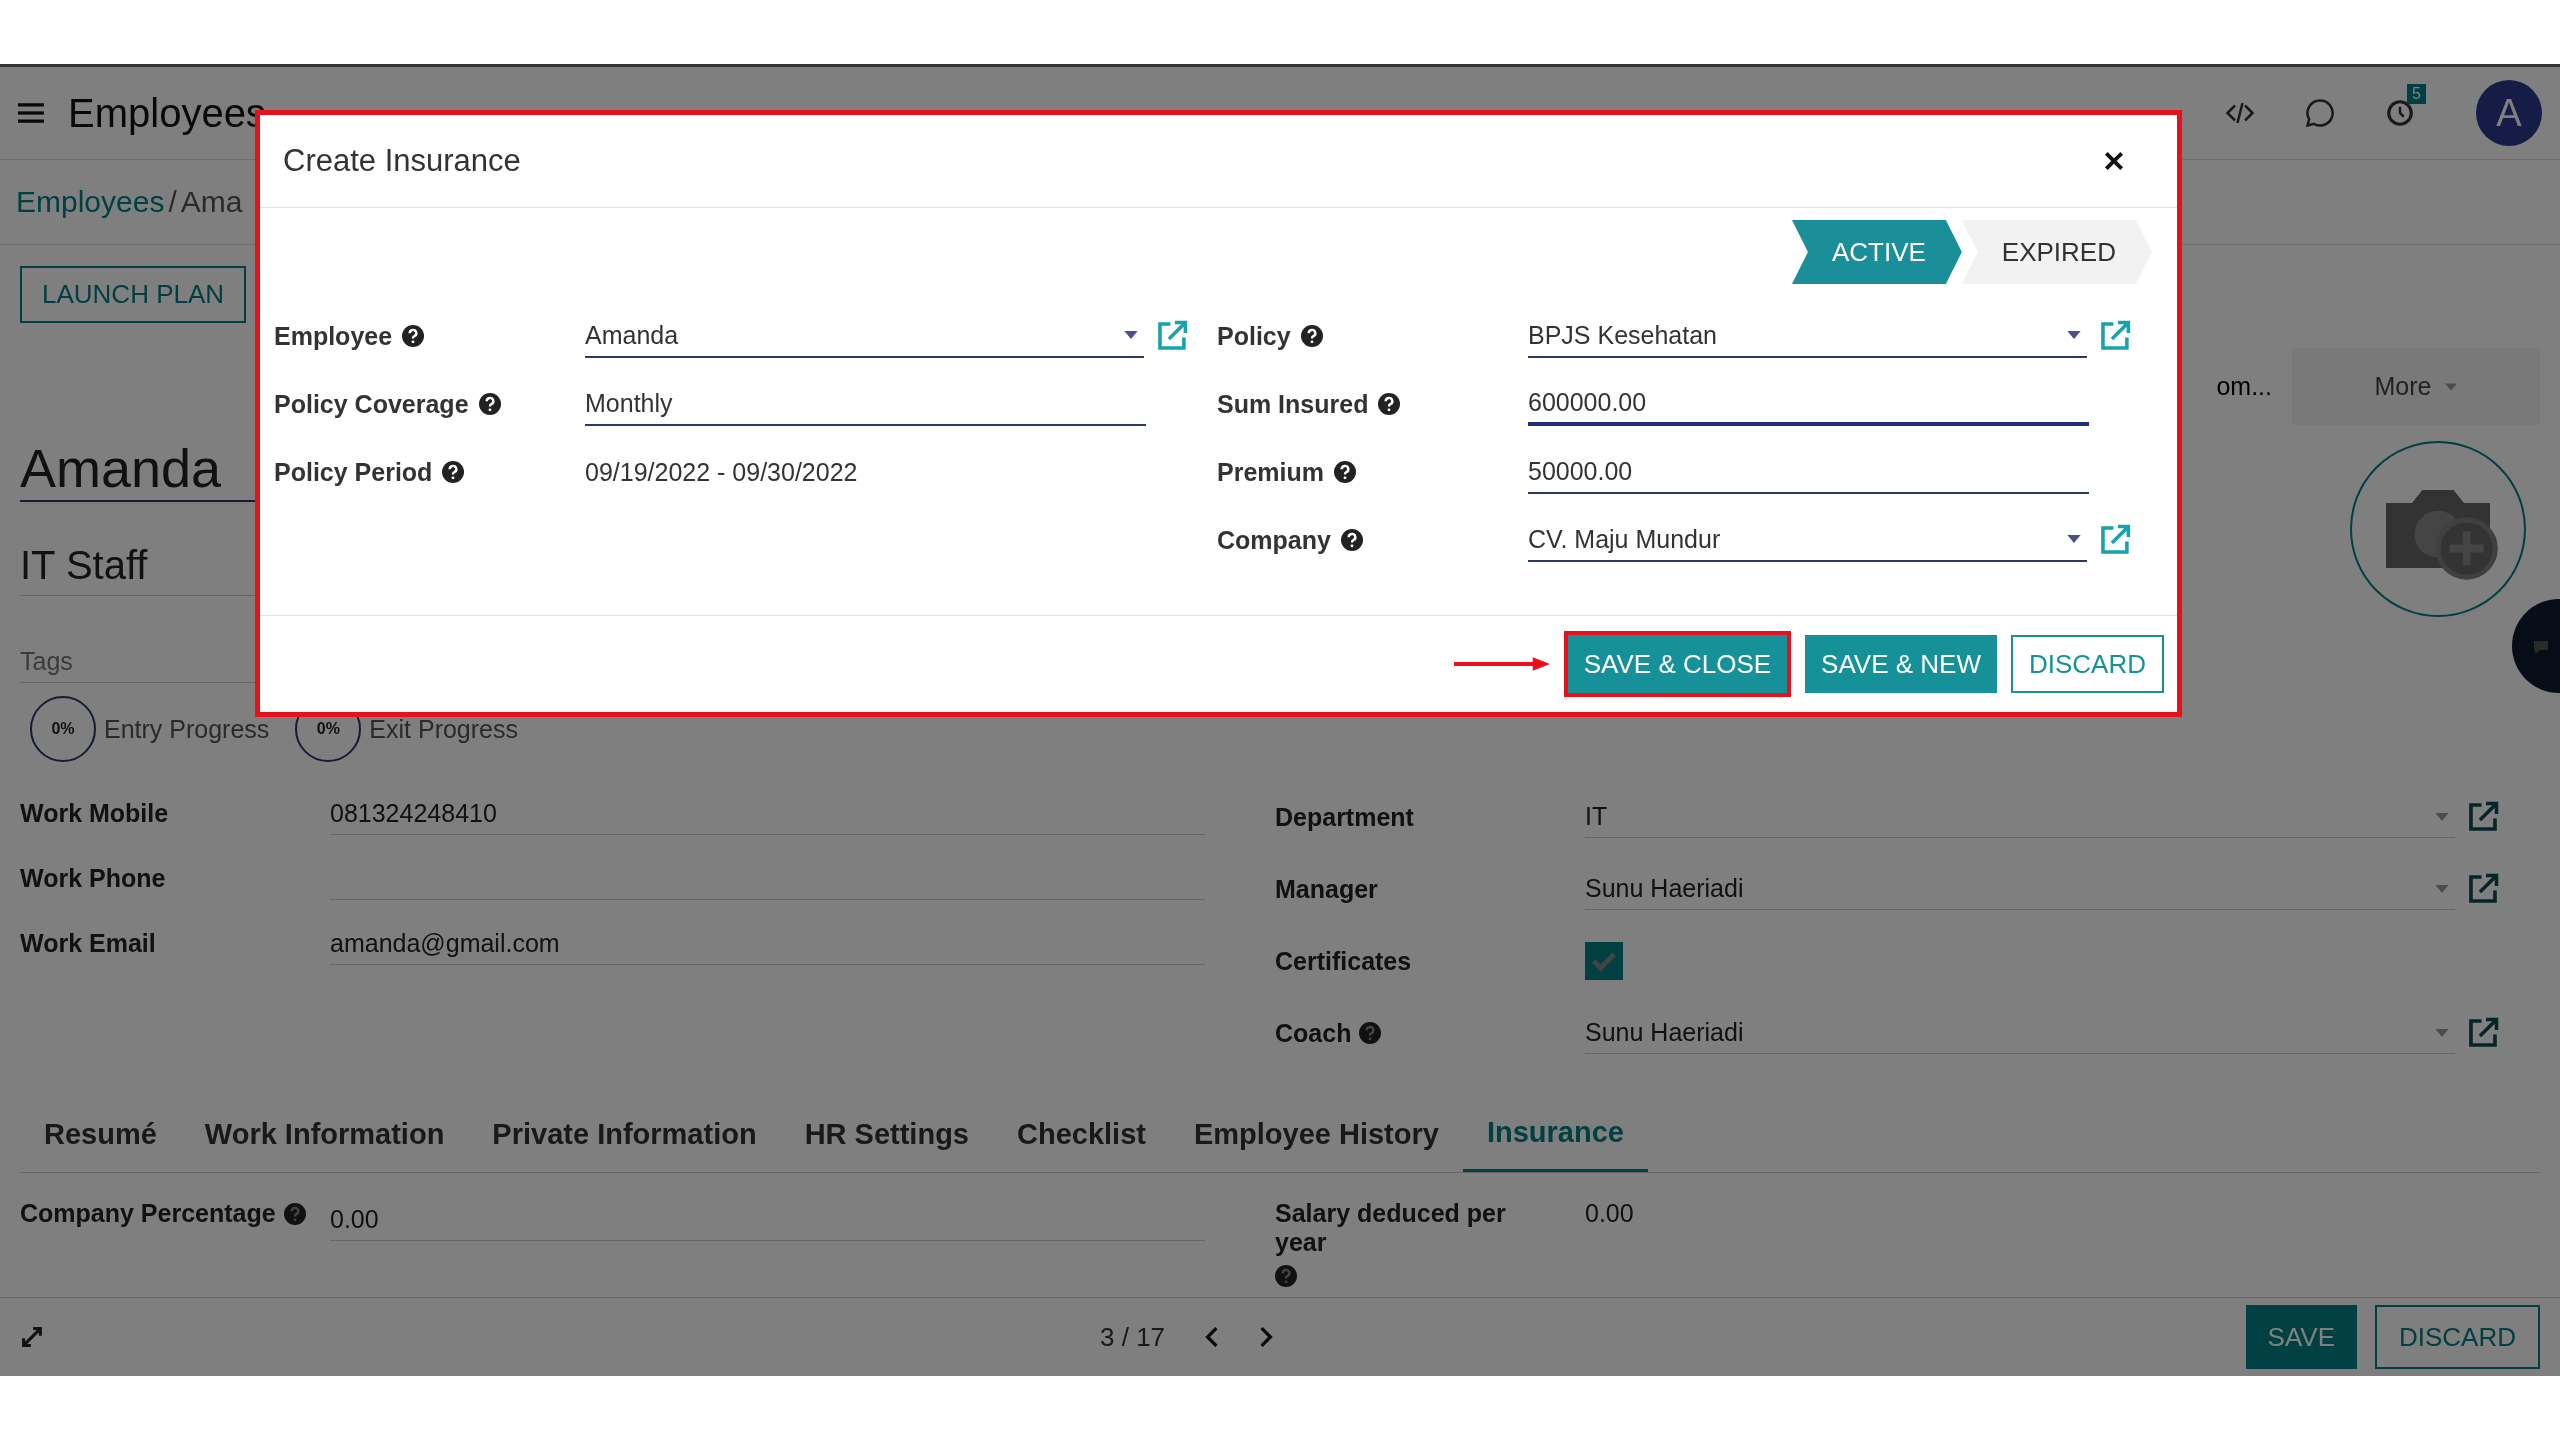 The height and width of the screenshot is (1440, 2560). I want to click on field-label: Department, so click(1344, 817).